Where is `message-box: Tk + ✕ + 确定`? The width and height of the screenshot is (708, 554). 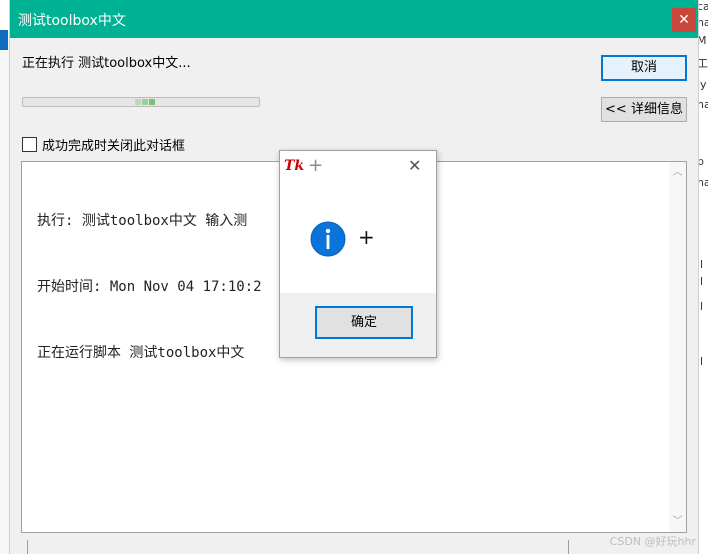
message-box: Tk + ✕ + 确定 is located at coordinates (358, 254).